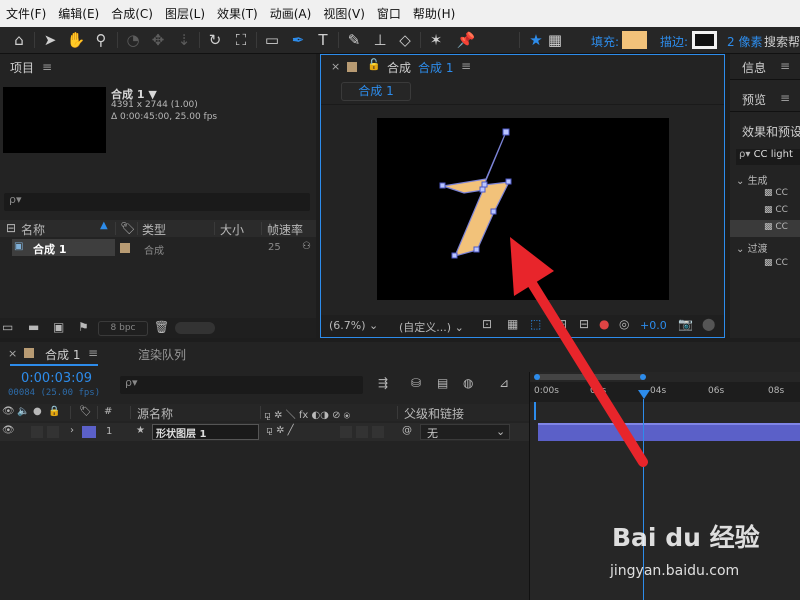  I want to click on audio-toggle-icon: 🔈, so click(23, 411).